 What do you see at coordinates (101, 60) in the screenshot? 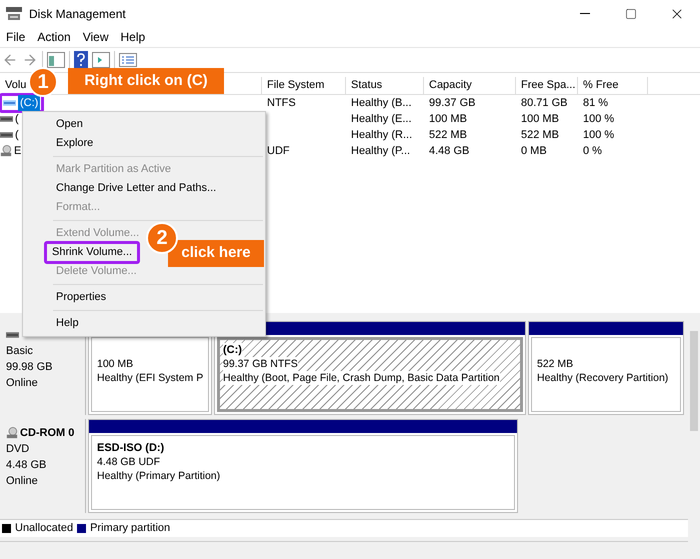
I see `pane-icon` at bounding box center [101, 60].